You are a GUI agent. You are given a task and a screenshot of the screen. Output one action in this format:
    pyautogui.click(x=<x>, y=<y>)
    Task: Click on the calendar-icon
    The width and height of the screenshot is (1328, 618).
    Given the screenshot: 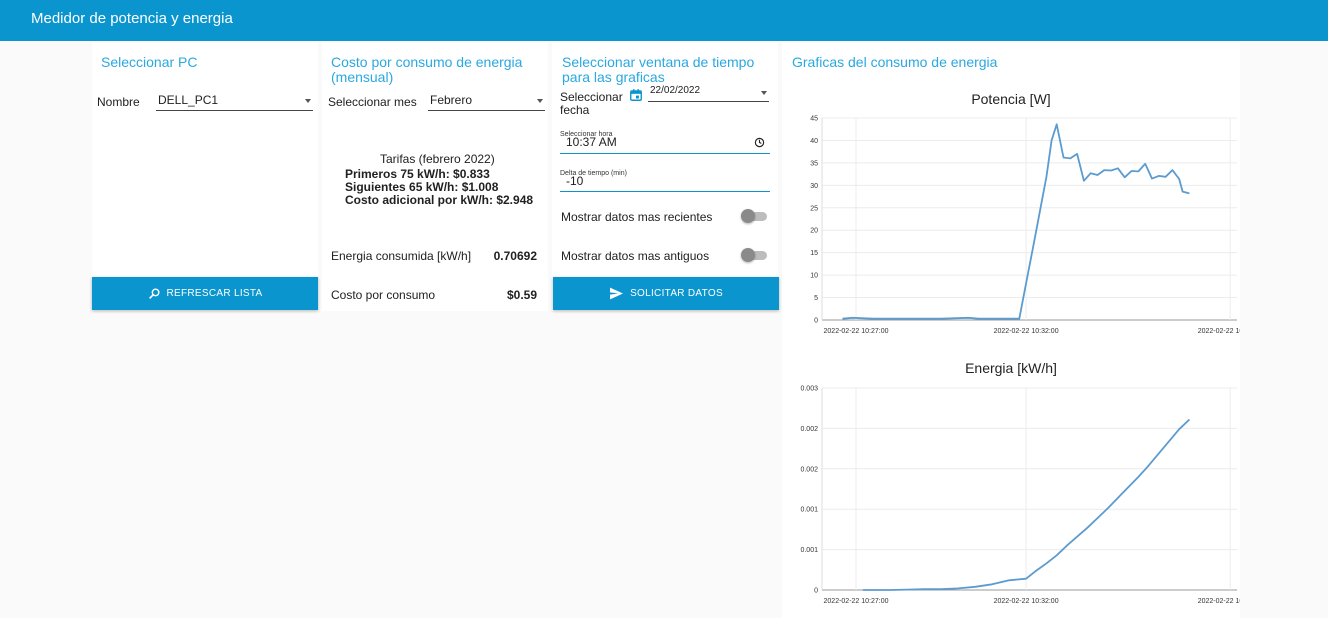 What is the action you would take?
    pyautogui.click(x=636, y=95)
    